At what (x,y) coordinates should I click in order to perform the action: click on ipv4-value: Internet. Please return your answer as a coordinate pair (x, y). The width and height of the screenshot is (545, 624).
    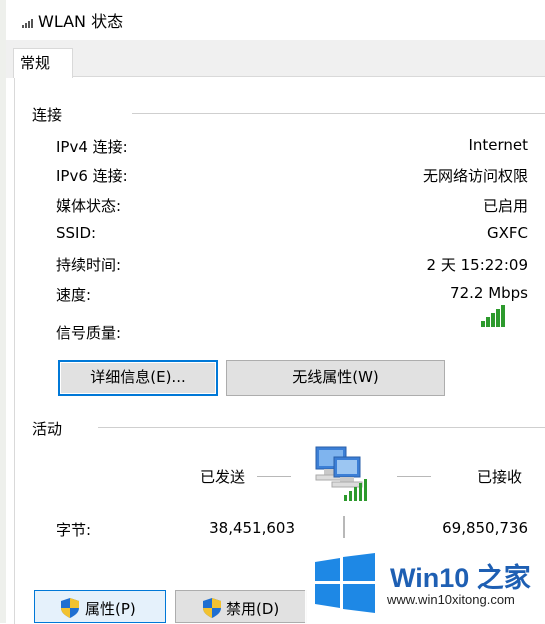
    Looking at the image, I should click on (498, 145).